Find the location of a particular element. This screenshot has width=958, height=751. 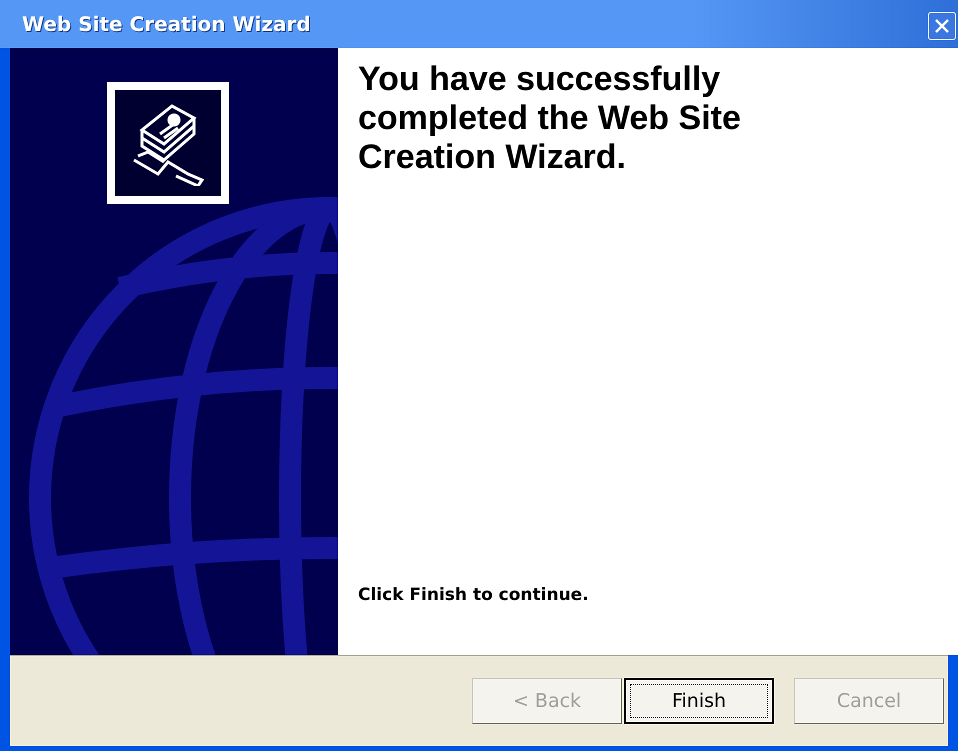

instruction-text: Click Finish to continue. is located at coordinates (474, 595).